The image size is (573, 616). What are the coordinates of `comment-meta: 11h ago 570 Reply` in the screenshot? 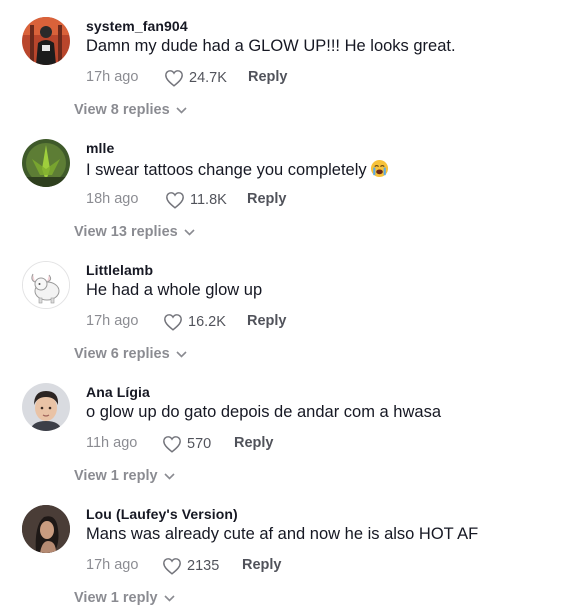 It's located at (286, 444).